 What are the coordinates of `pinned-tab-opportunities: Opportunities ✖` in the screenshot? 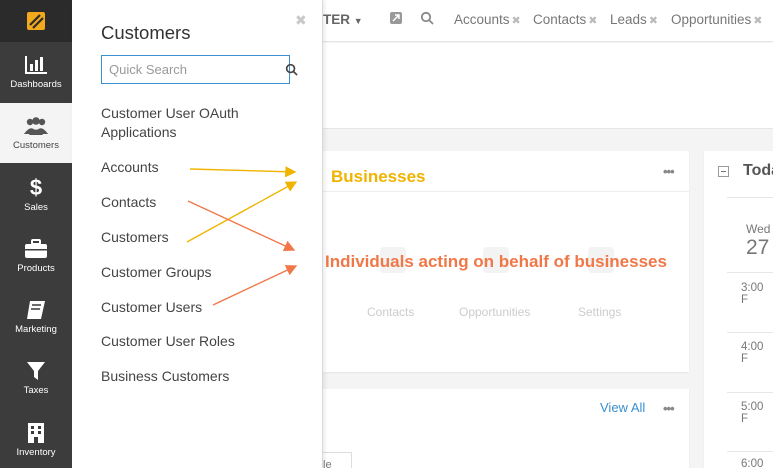 It's located at (717, 19).